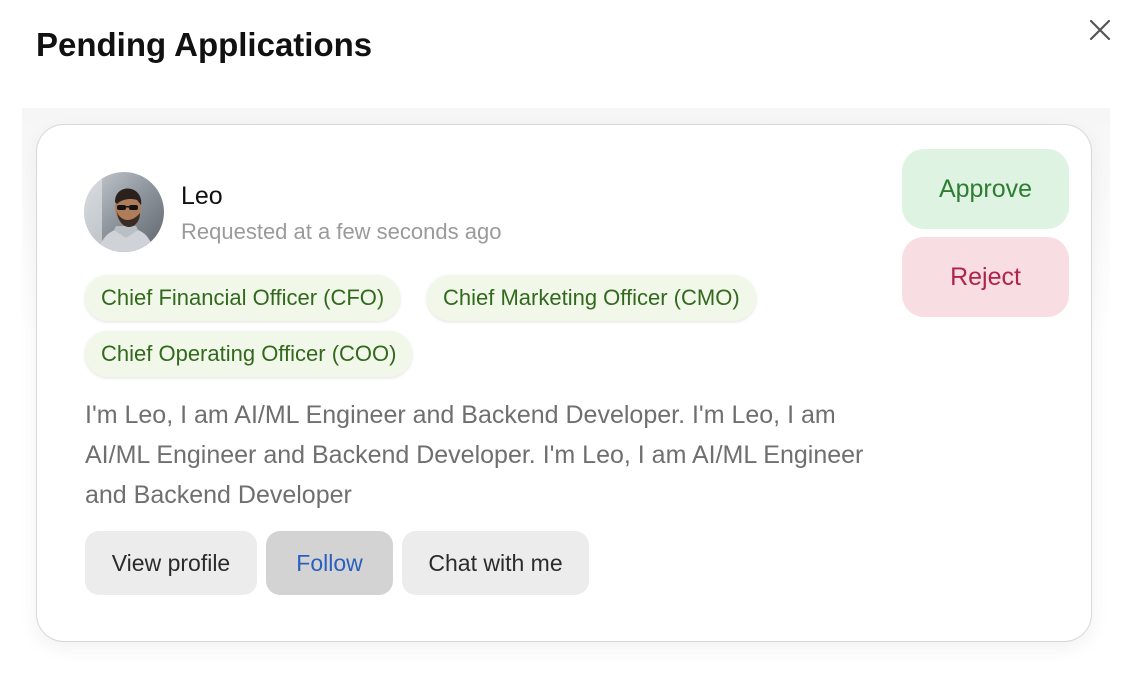  Describe the element at coordinates (985, 189) in the screenshot. I see `approve-button: Approve` at that location.